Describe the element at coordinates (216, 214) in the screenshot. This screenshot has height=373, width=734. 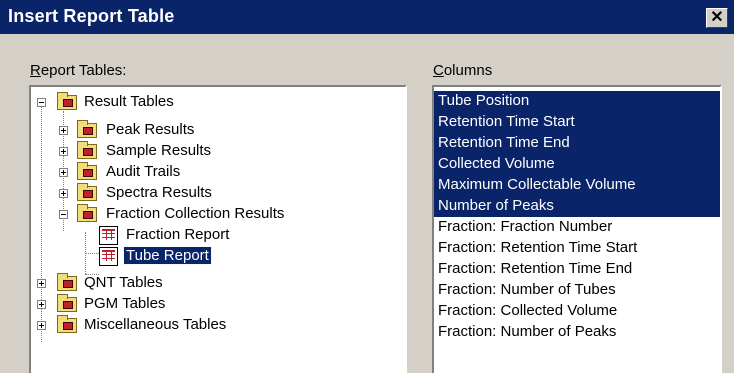
I see `tree-item-fraction-collection-results: Fraction Collection Results` at that location.